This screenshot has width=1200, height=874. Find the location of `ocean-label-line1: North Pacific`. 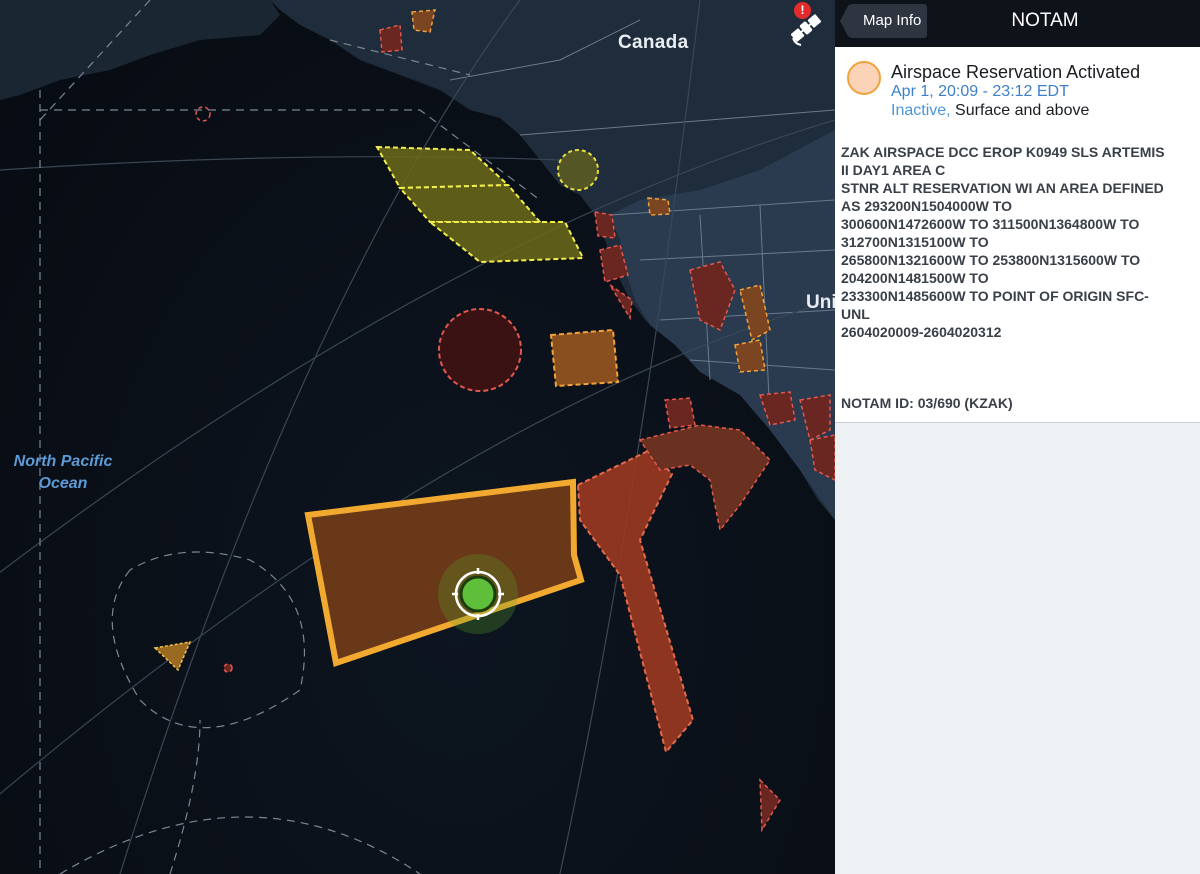

ocean-label-line1: North Pacific is located at coordinates (63, 461).